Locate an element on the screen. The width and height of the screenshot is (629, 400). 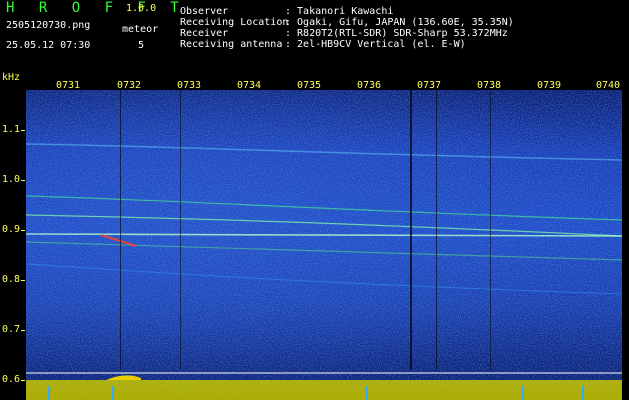
baseline-marker is located at coordinates (324, 373).